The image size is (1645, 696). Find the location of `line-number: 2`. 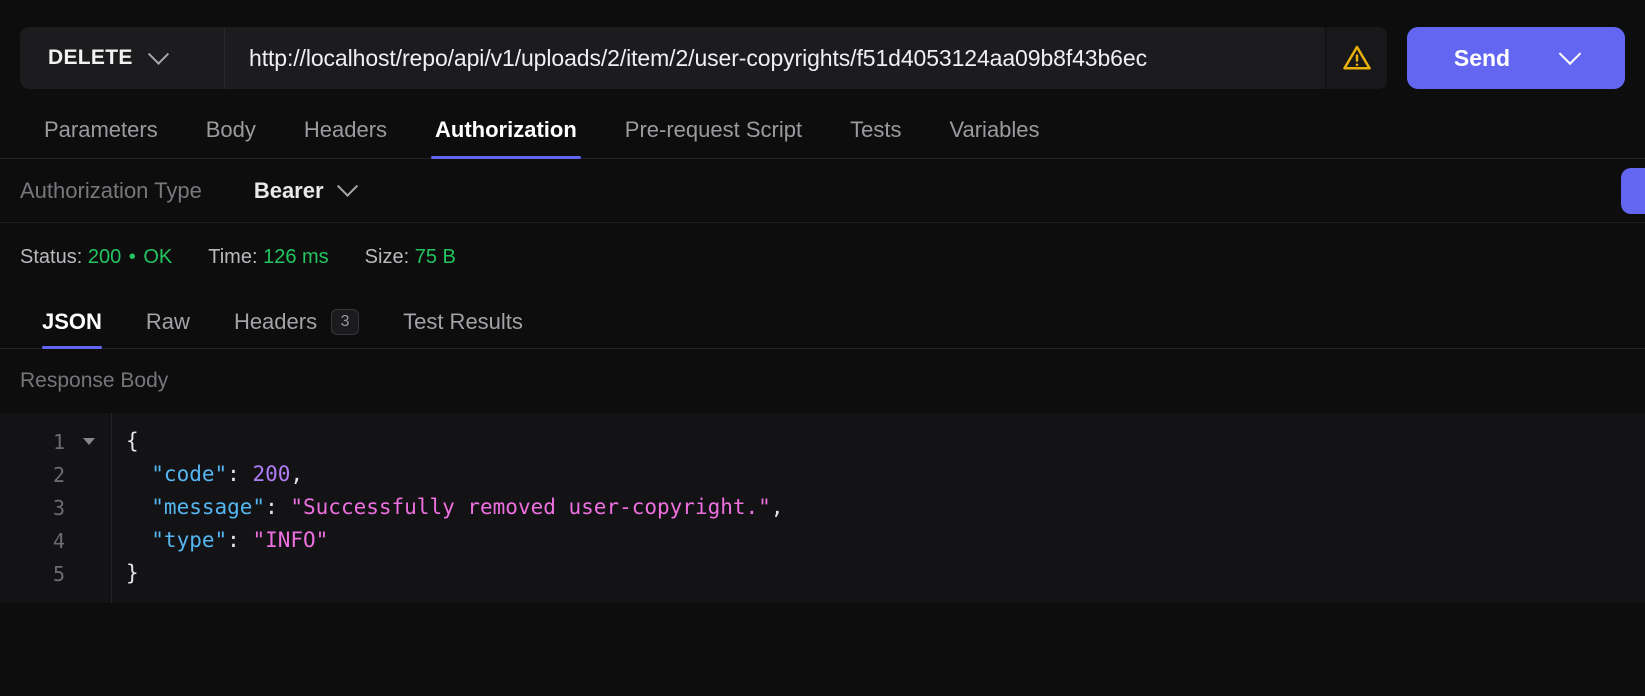

line-number: 2 is located at coordinates (58, 474).